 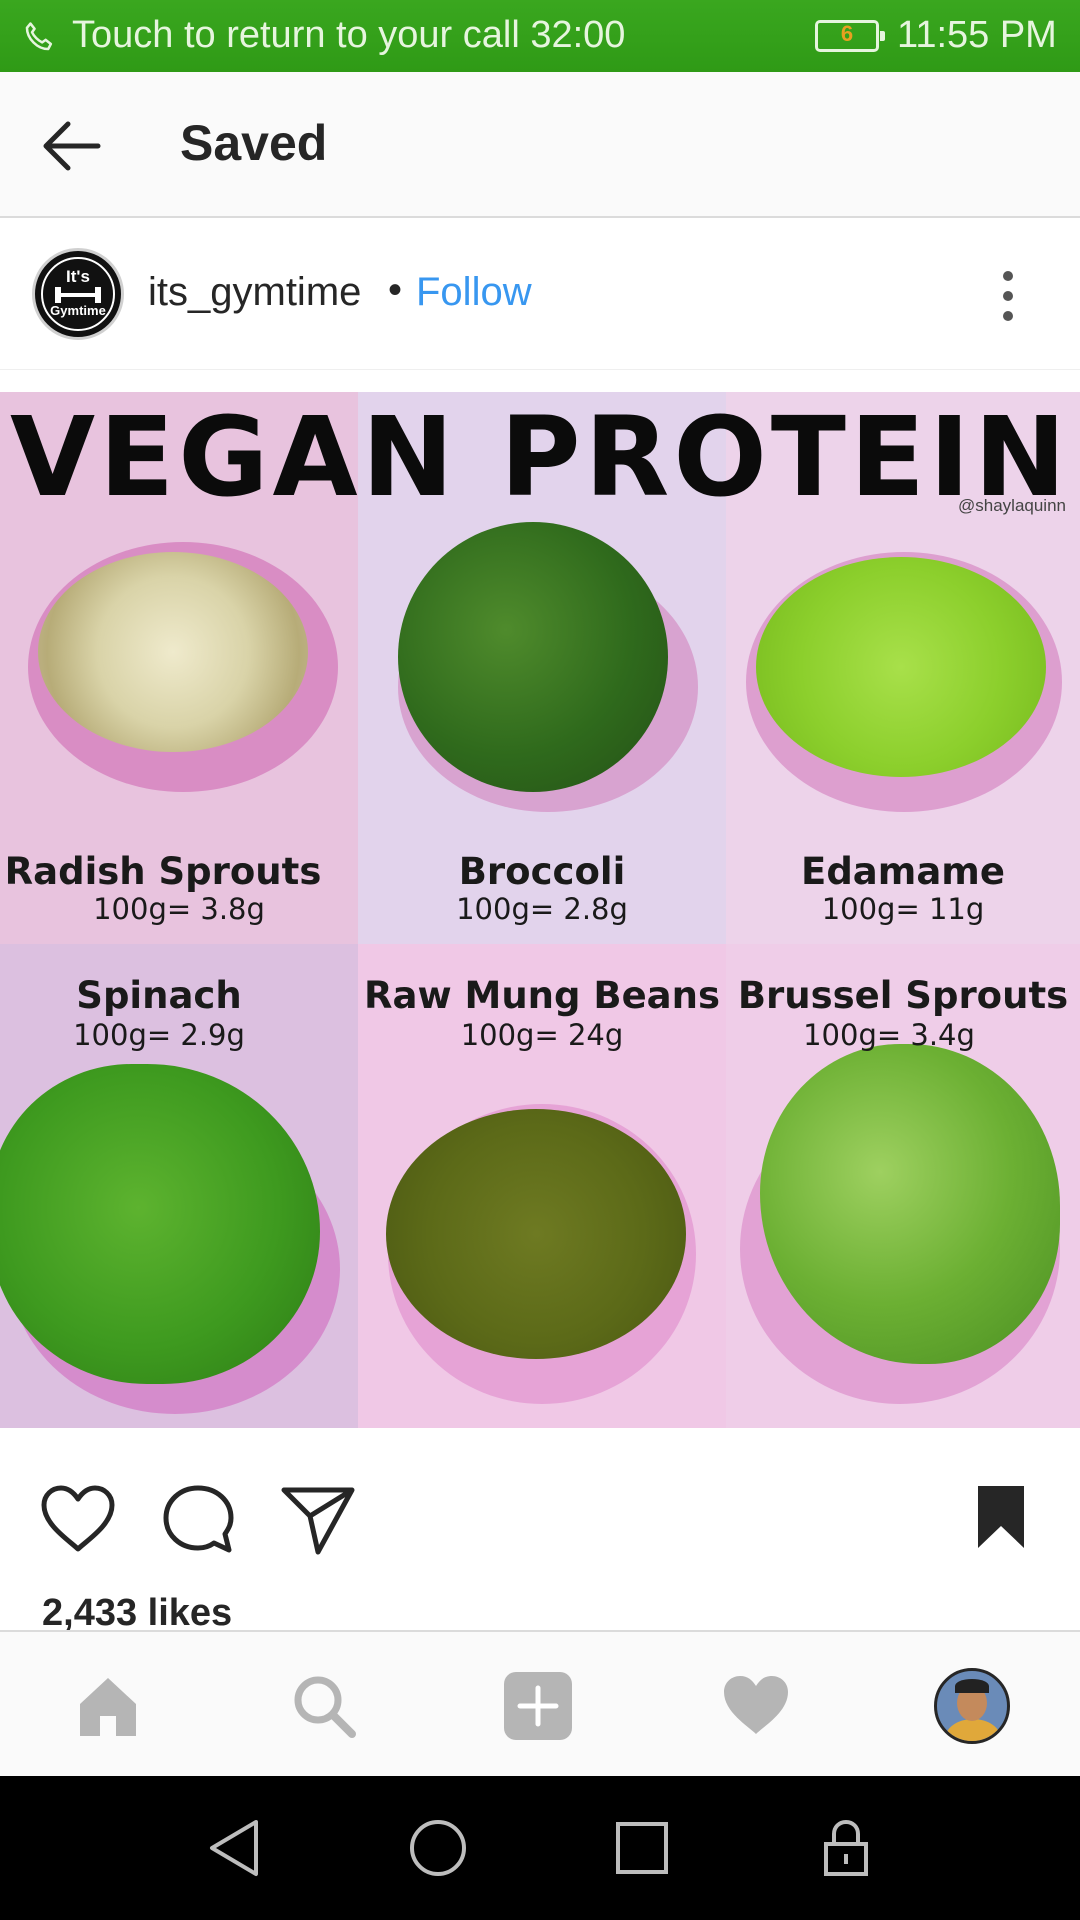 I want to click on avatar-logo-text: It's, so click(x=78, y=276).